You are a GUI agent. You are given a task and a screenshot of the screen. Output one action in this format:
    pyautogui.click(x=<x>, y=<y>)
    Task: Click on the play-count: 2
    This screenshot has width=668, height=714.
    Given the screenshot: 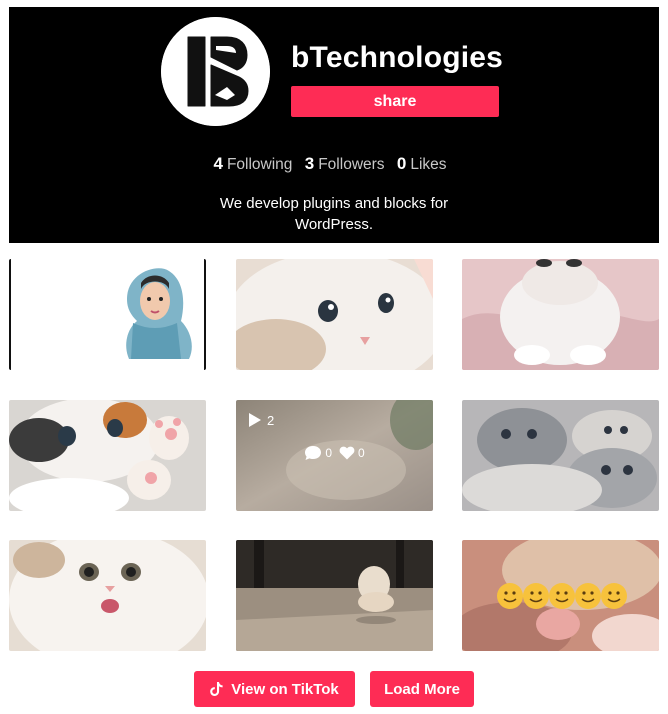 What is the action you would take?
    pyautogui.click(x=261, y=420)
    